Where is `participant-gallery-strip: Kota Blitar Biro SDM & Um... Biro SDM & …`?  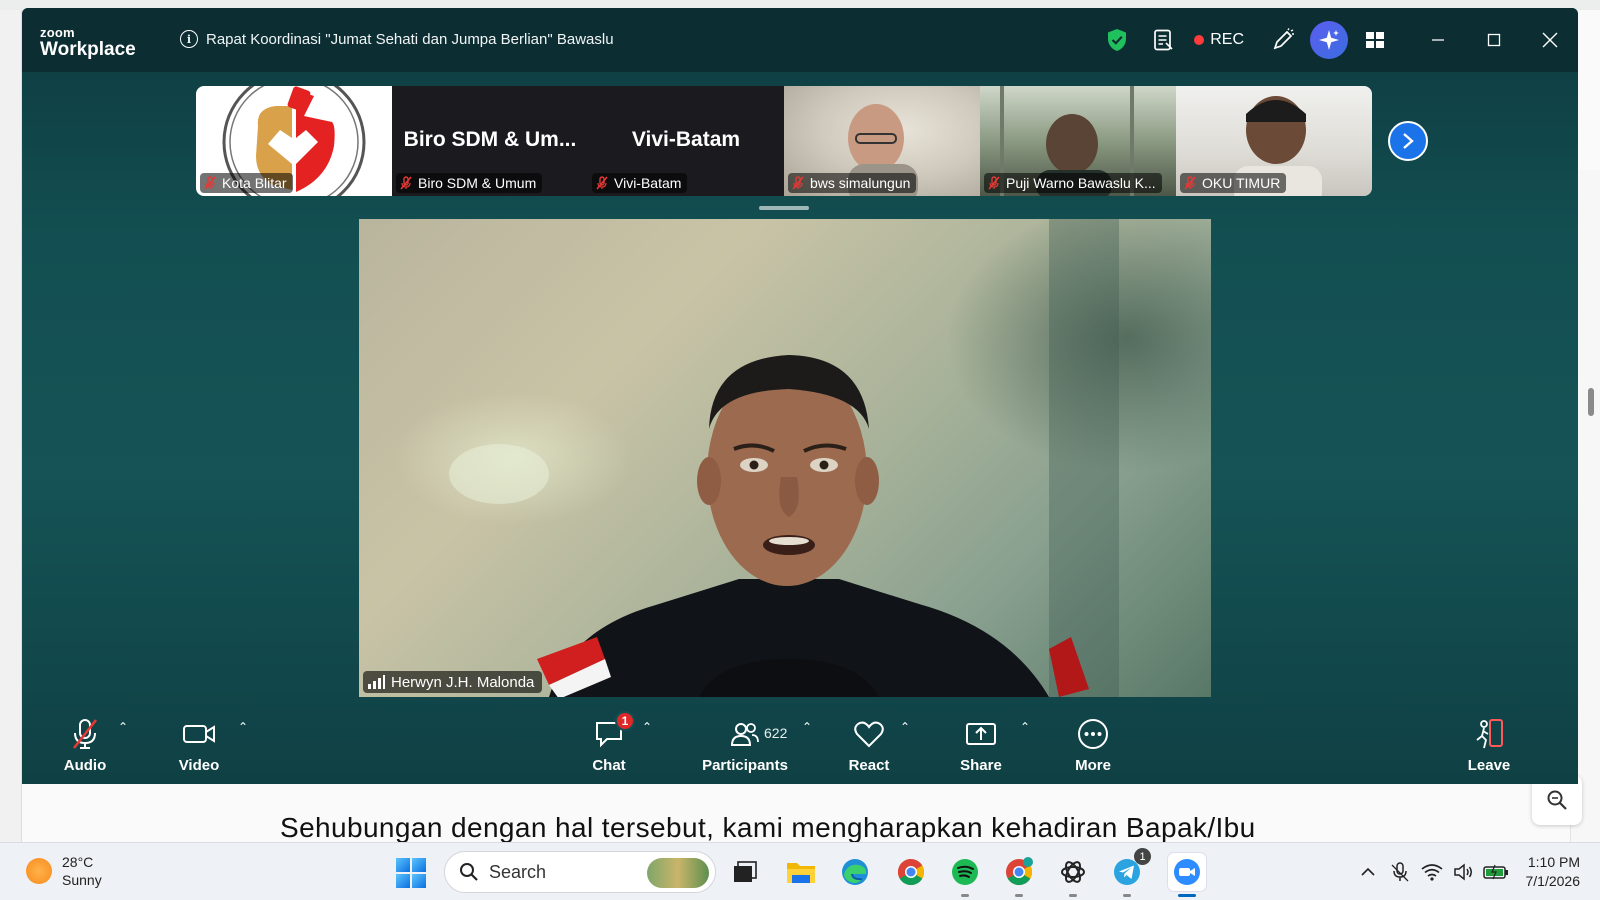
participant-gallery-strip: Kota Blitar Biro SDM & Um... Biro SDM & … is located at coordinates (784, 141).